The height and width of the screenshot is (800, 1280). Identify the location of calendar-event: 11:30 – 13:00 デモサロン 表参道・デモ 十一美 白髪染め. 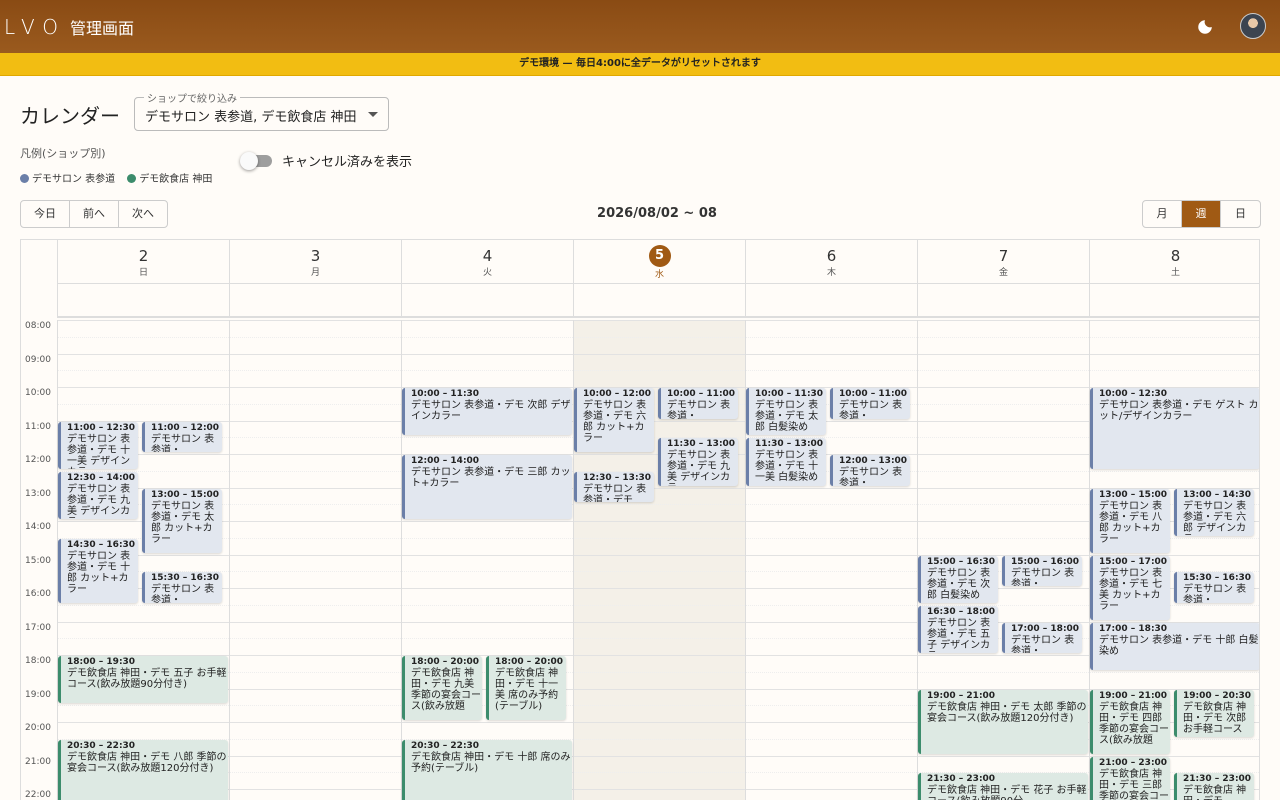
(786, 462).